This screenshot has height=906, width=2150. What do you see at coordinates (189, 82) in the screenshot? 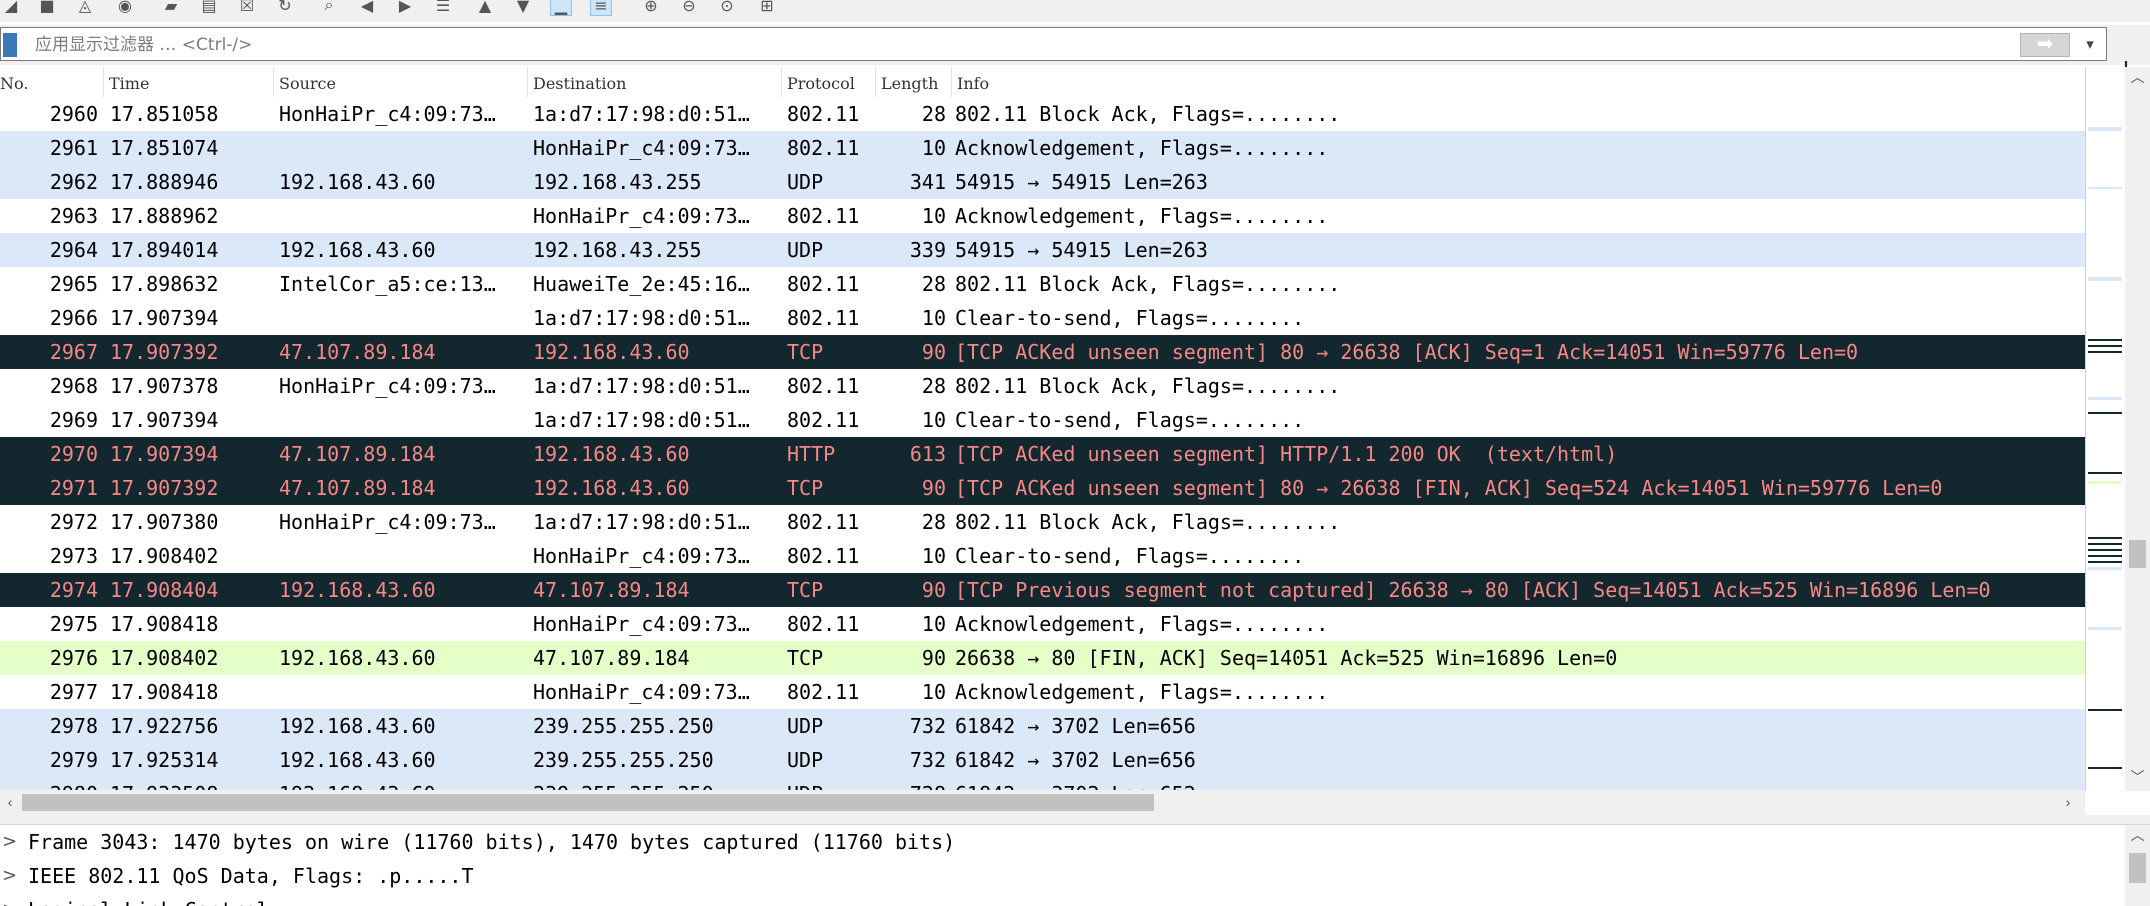
I see `column-header-time: Time` at bounding box center [189, 82].